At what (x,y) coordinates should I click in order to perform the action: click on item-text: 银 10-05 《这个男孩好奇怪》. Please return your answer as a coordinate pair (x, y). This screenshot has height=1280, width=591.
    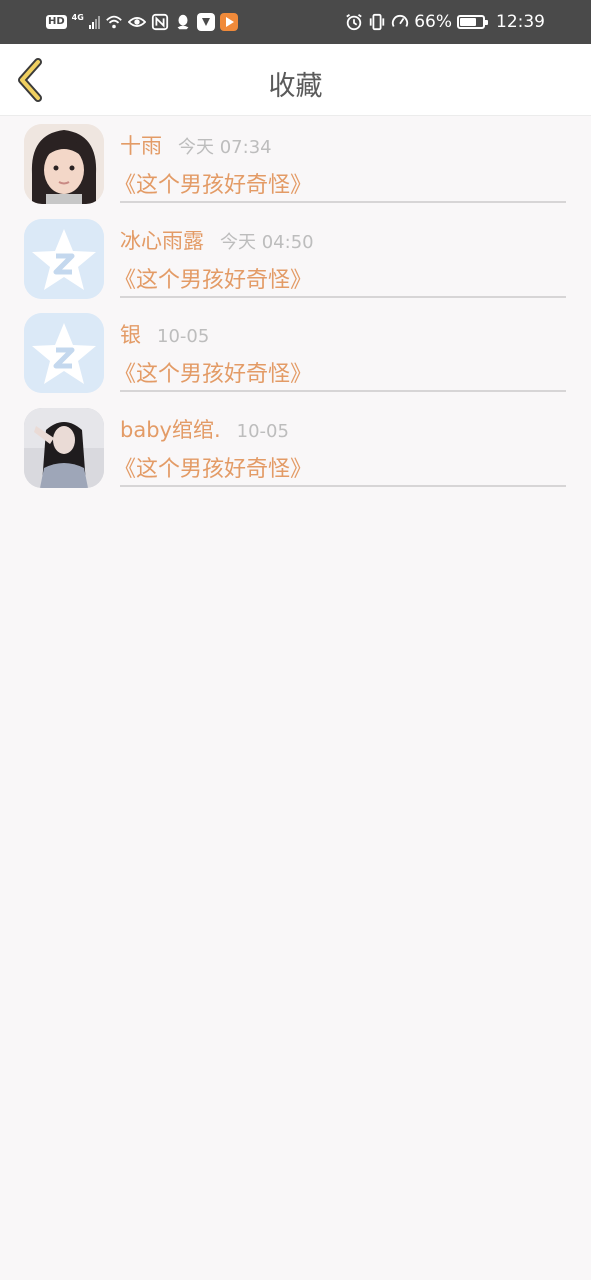
    Looking at the image, I should click on (340, 353).